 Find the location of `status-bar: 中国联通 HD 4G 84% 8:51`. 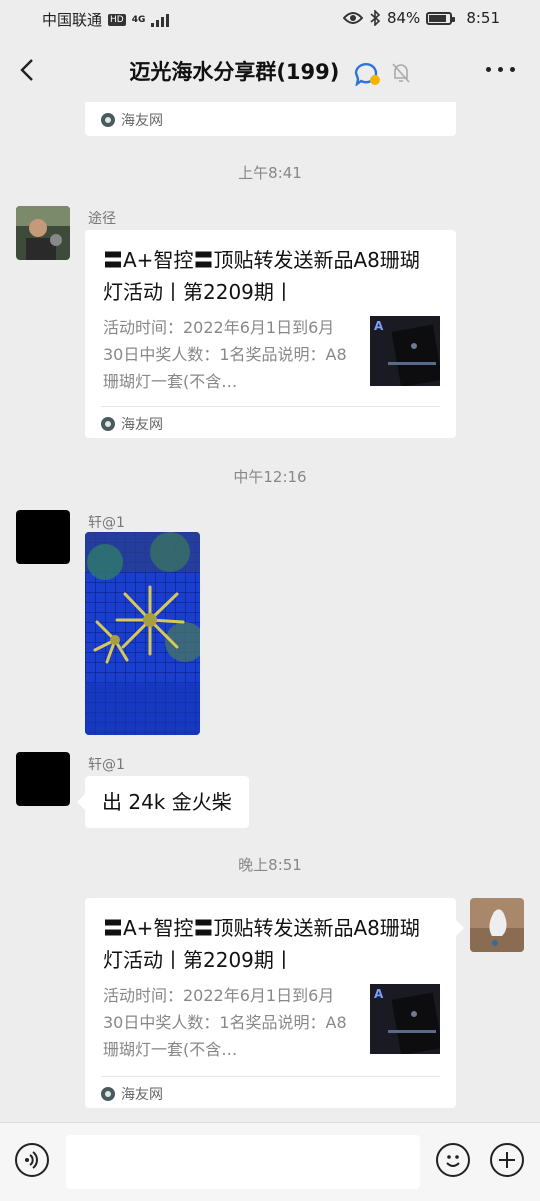

status-bar: 中国联通 HD 4G 84% 8:51 is located at coordinates (270, 18).